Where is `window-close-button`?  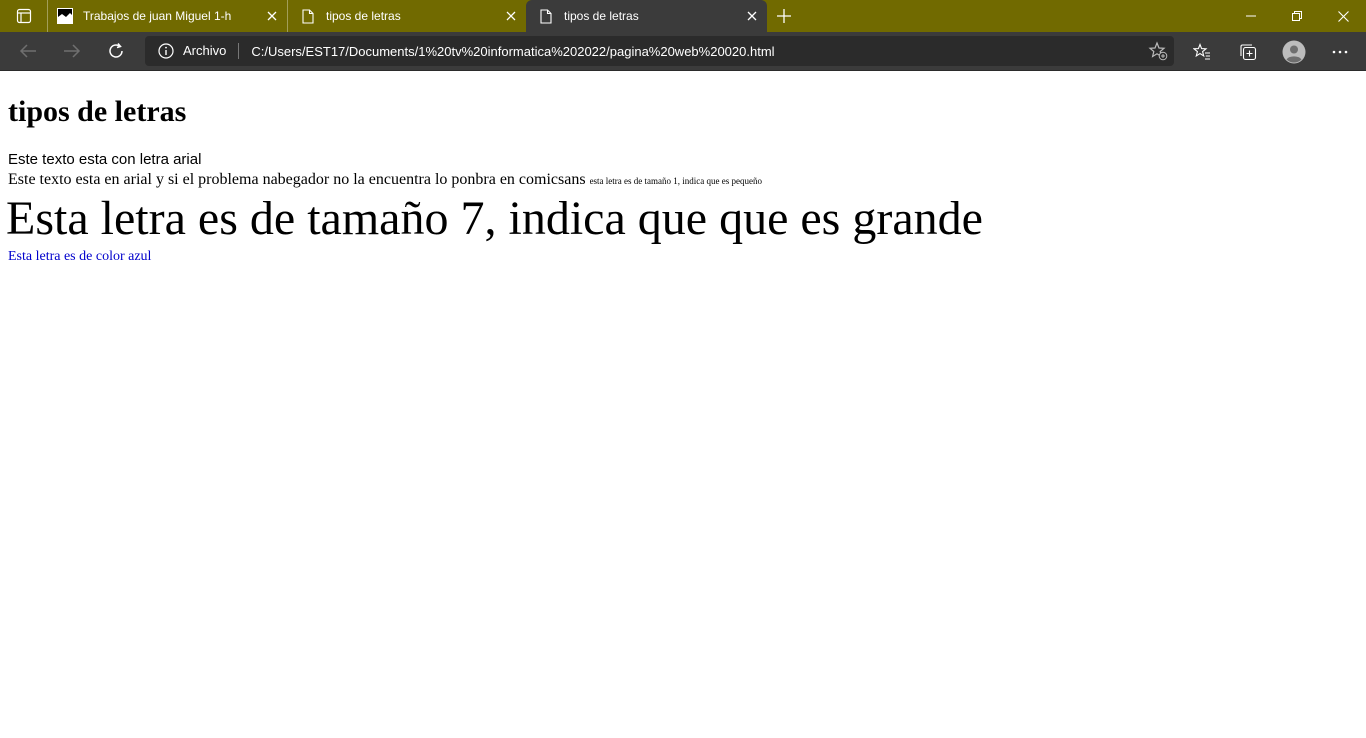 window-close-button is located at coordinates (1343, 16).